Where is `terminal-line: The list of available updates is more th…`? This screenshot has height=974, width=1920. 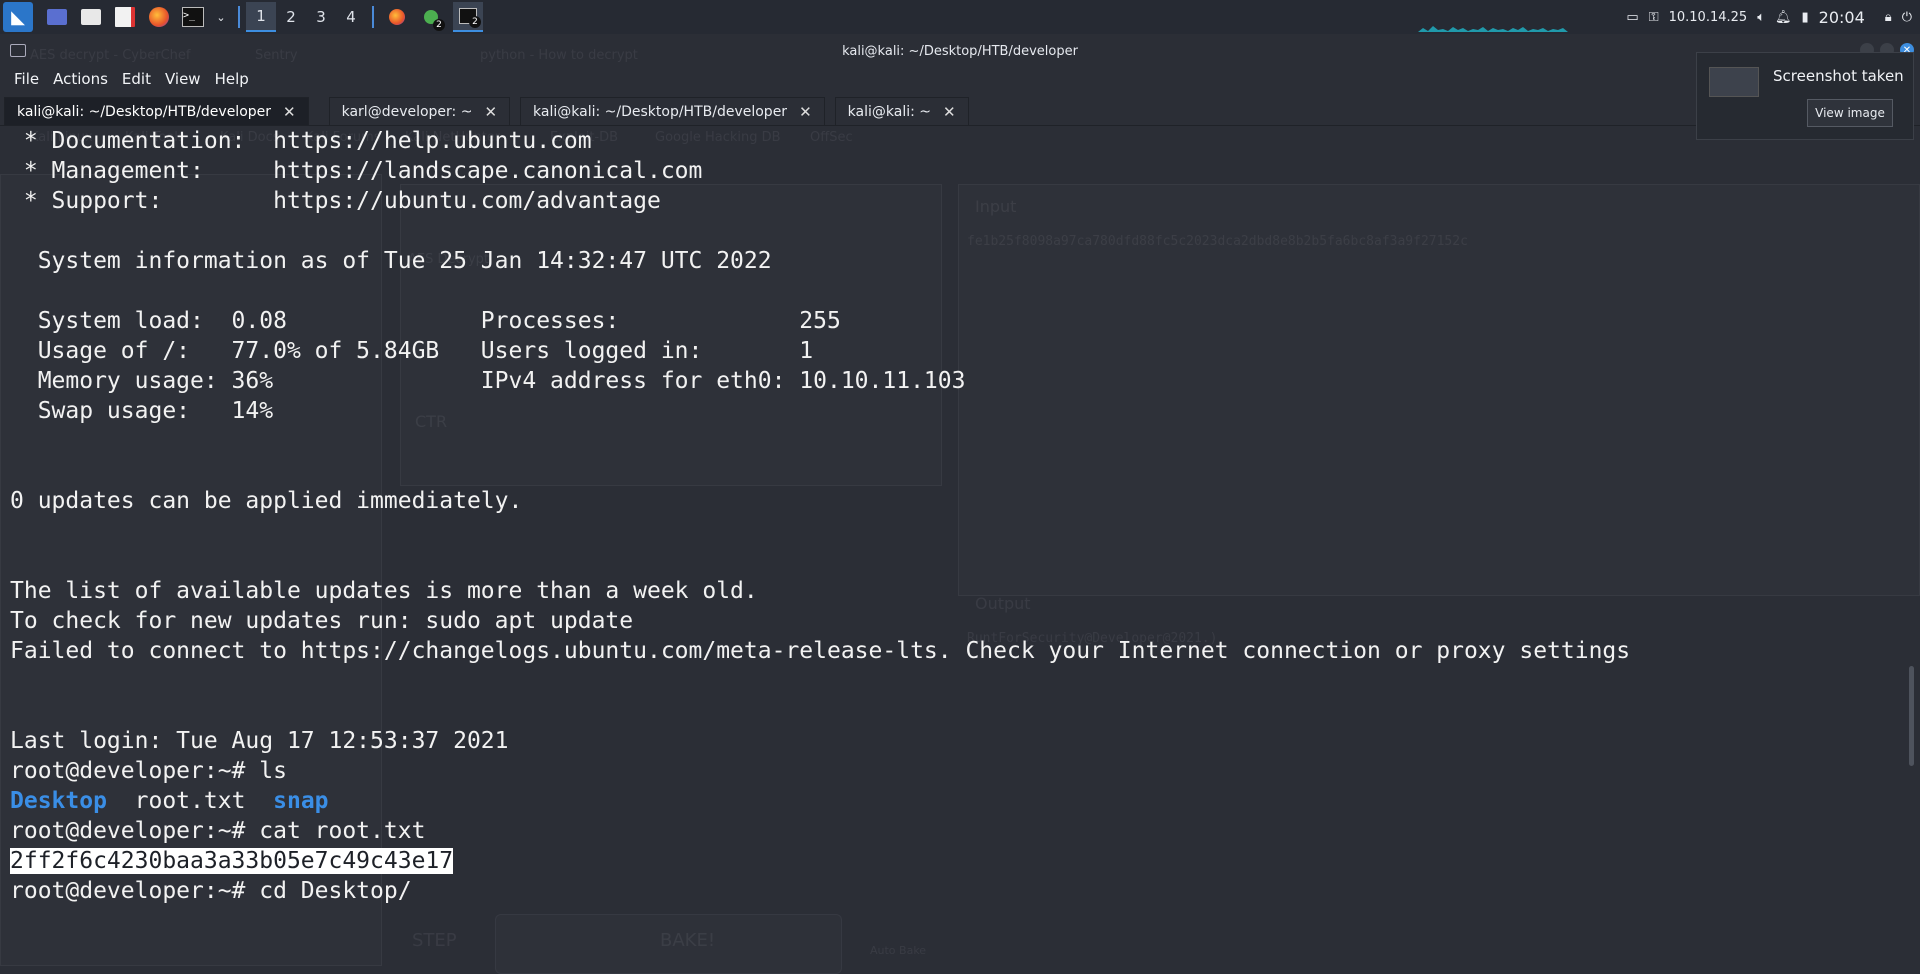 terminal-line: The list of available updates is more th… is located at coordinates (384, 591).